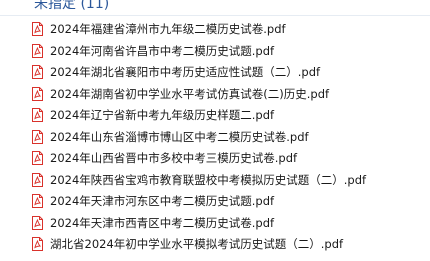 Image resolution: width=430 pixels, height=261 pixels. What do you see at coordinates (162, 115) in the screenshot?
I see `file-name: 2024年辽宁省新中考九年级历史样题二.pdf` at bounding box center [162, 115].